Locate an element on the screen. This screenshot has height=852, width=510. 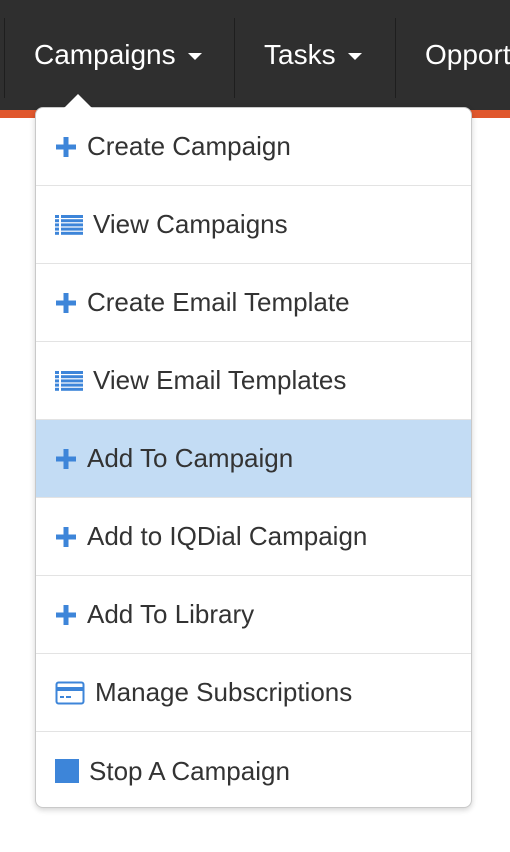
menu-item-label: Add To Campaign is located at coordinates (190, 458).